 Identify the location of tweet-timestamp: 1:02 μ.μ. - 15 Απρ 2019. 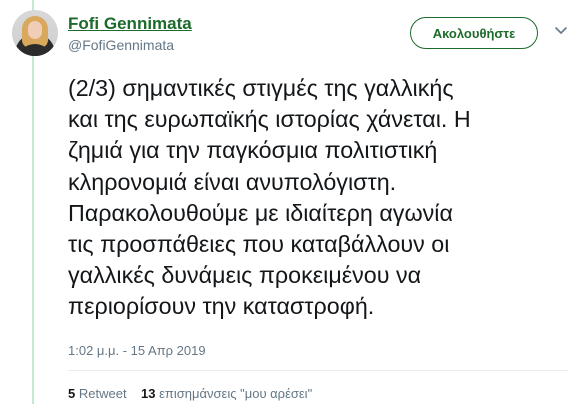
(137, 350).